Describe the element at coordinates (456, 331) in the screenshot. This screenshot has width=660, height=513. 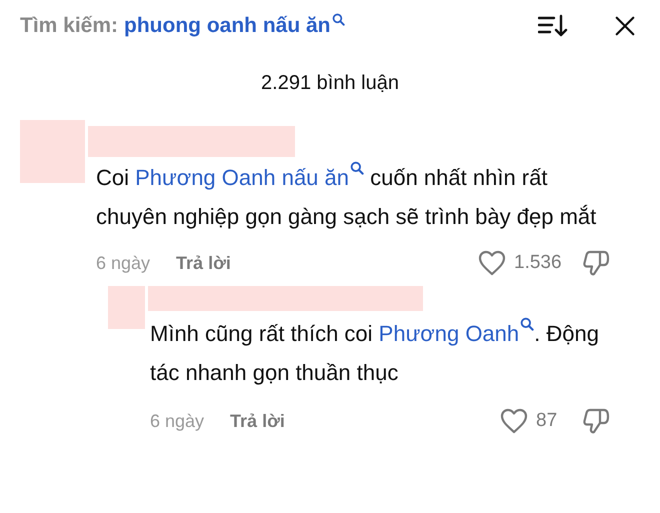
I see `search-link: Phương Oanh` at that location.